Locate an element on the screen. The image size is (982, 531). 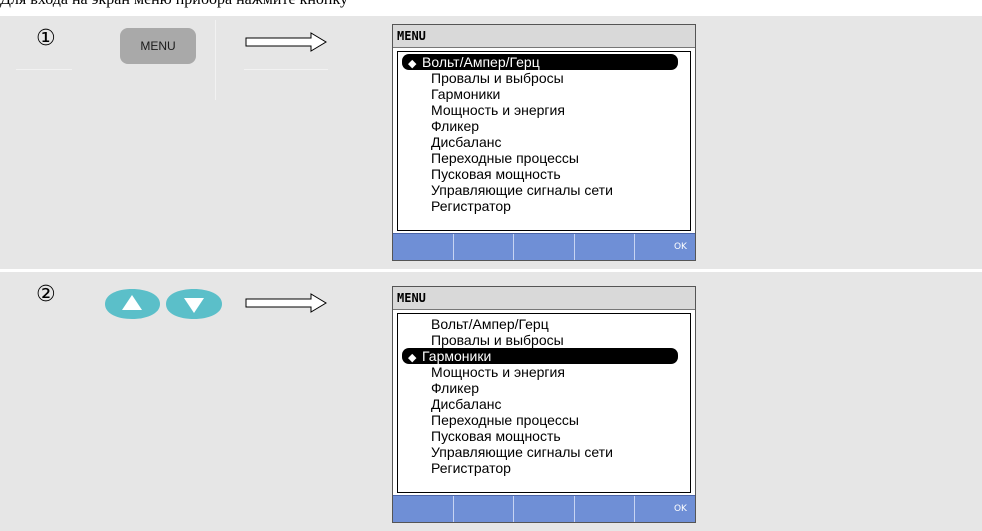
menu-item: Вольт/Ампер/Герц is located at coordinates (475, 324).